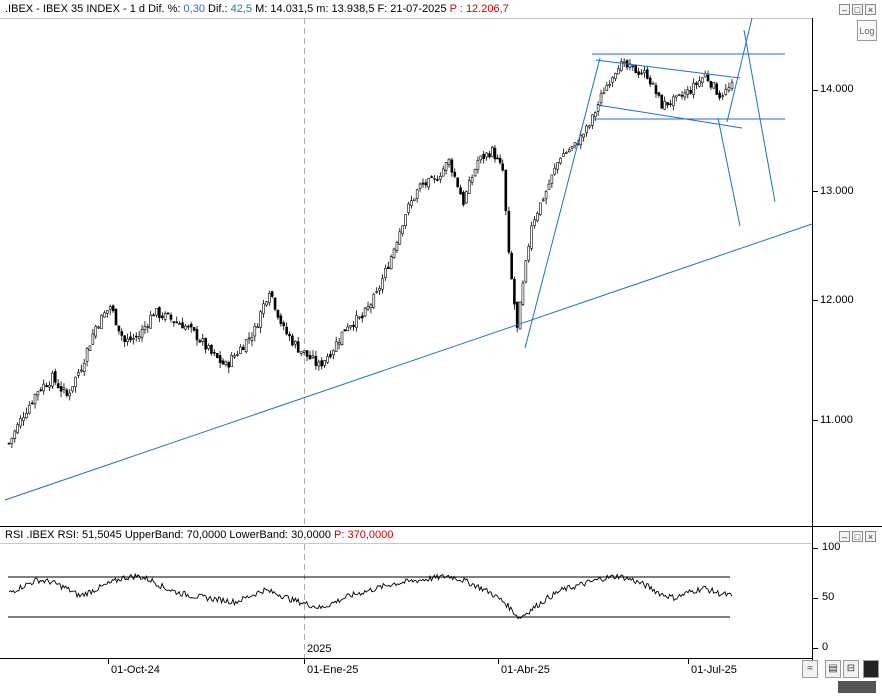  Describe the element at coordinates (828, 597) in the screenshot. I see `rsi-tick-50: 50` at that location.